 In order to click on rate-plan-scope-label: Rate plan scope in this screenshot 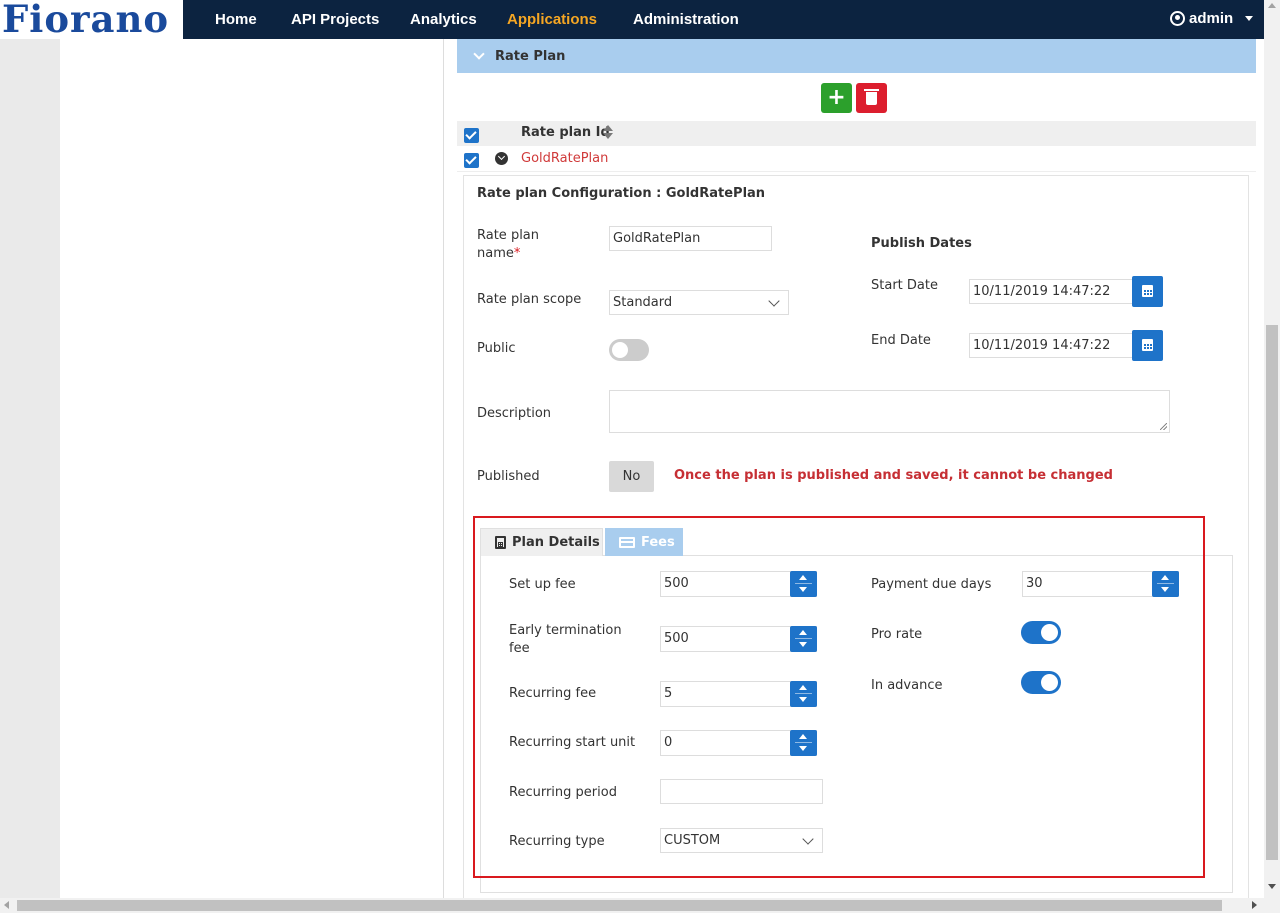, I will do `click(529, 299)`.